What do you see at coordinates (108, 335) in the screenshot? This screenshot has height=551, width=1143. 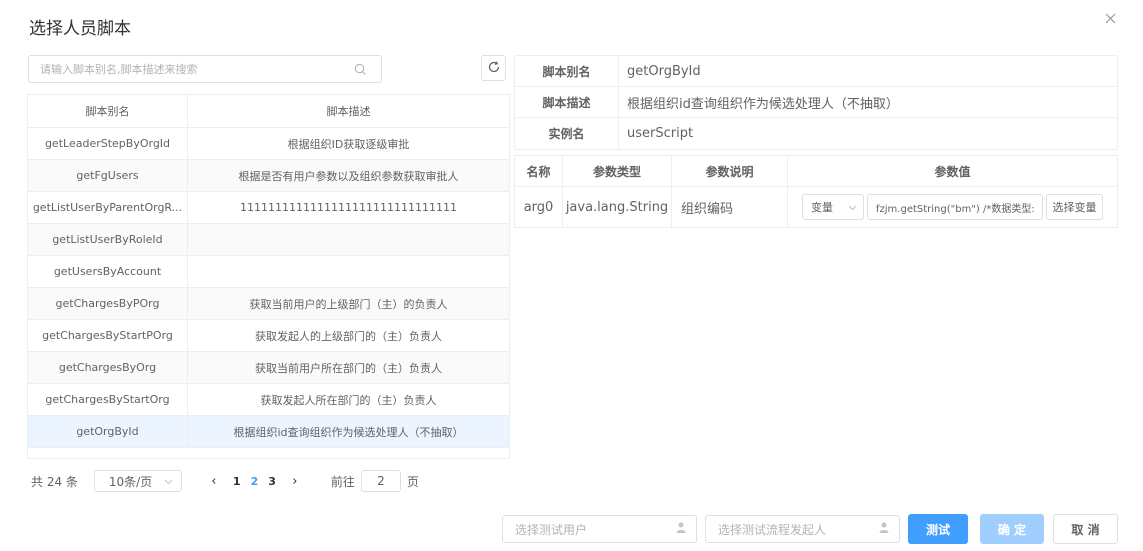 I see `cell-alias: getChargesByStartPOrg` at bounding box center [108, 335].